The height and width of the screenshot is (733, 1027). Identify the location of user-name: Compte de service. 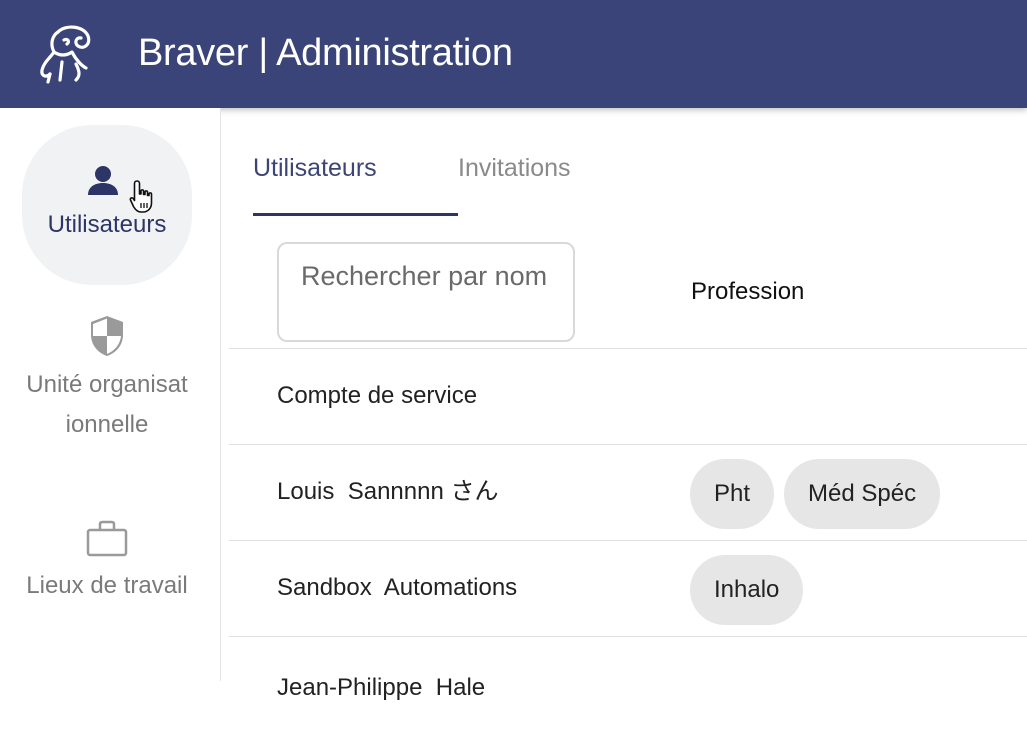
(377, 395).